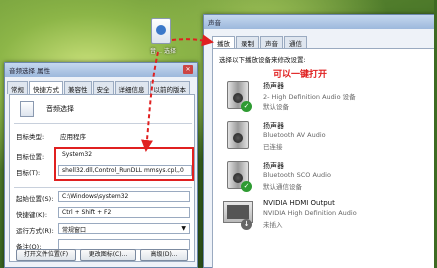 The width and height of the screenshot is (437, 268). What do you see at coordinates (124, 212) in the screenshot?
I see `hotkey-input: Ctrl + Shift + F2` at bounding box center [124, 212].